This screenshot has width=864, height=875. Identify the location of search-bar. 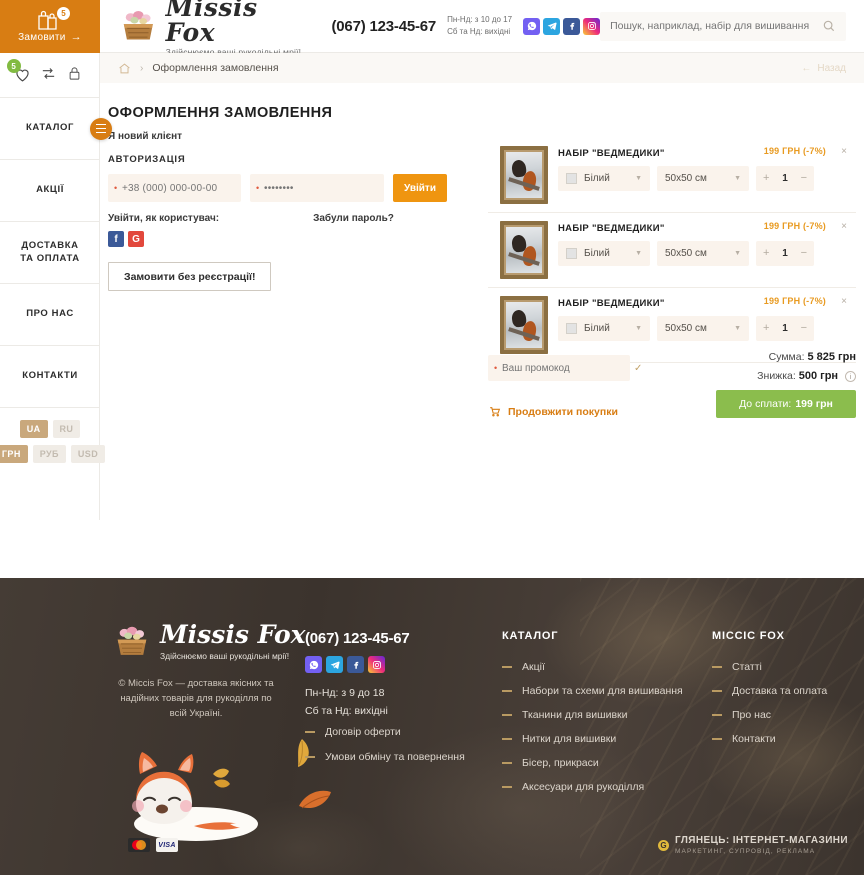
(723, 26).